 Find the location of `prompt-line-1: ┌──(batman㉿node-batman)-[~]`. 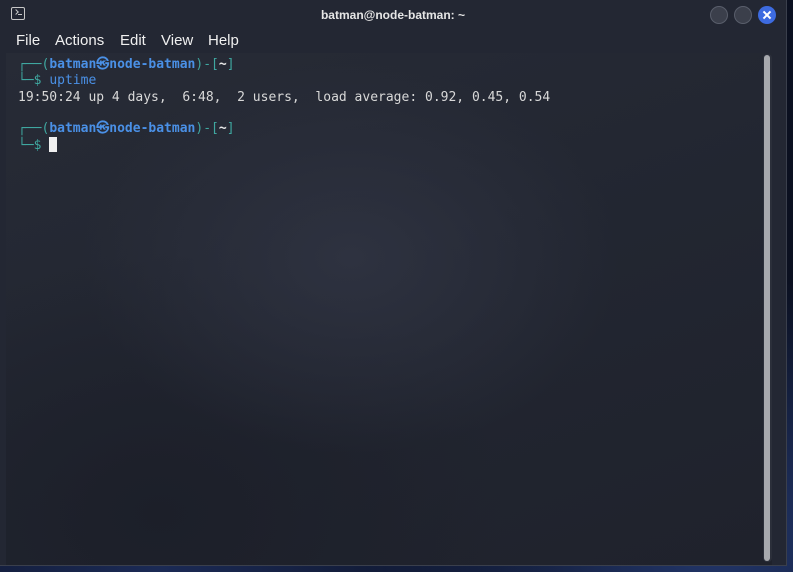

prompt-line-1: ┌──(batman㉿node-batman)-[~] is located at coordinates (126, 65).